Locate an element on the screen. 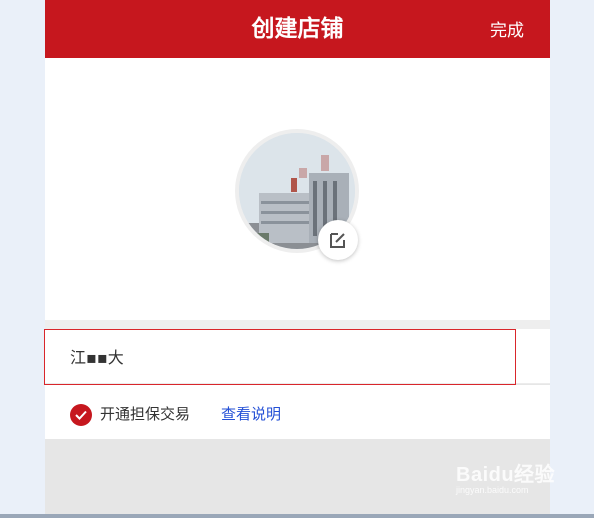 The height and width of the screenshot is (518, 594). store-name-row is located at coordinates (297, 356).